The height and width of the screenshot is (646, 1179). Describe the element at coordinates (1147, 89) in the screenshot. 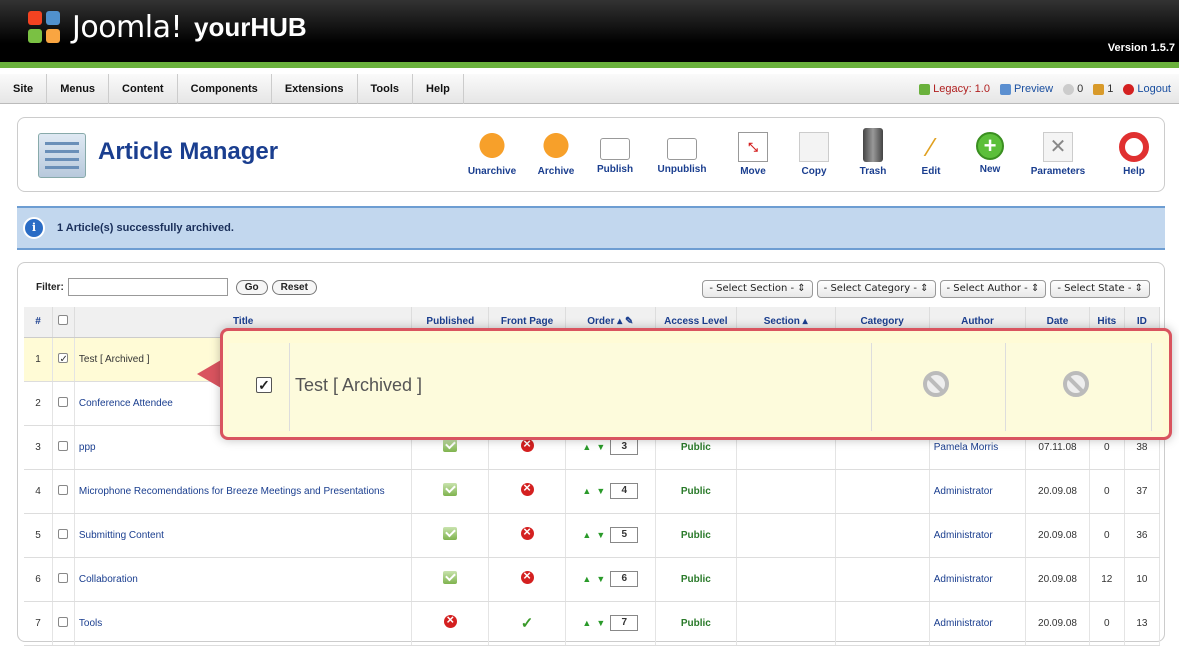

I see `logout-link: Logout` at that location.